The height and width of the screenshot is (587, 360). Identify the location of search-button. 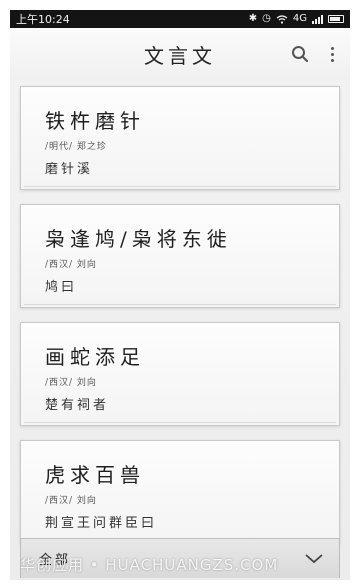
(300, 54).